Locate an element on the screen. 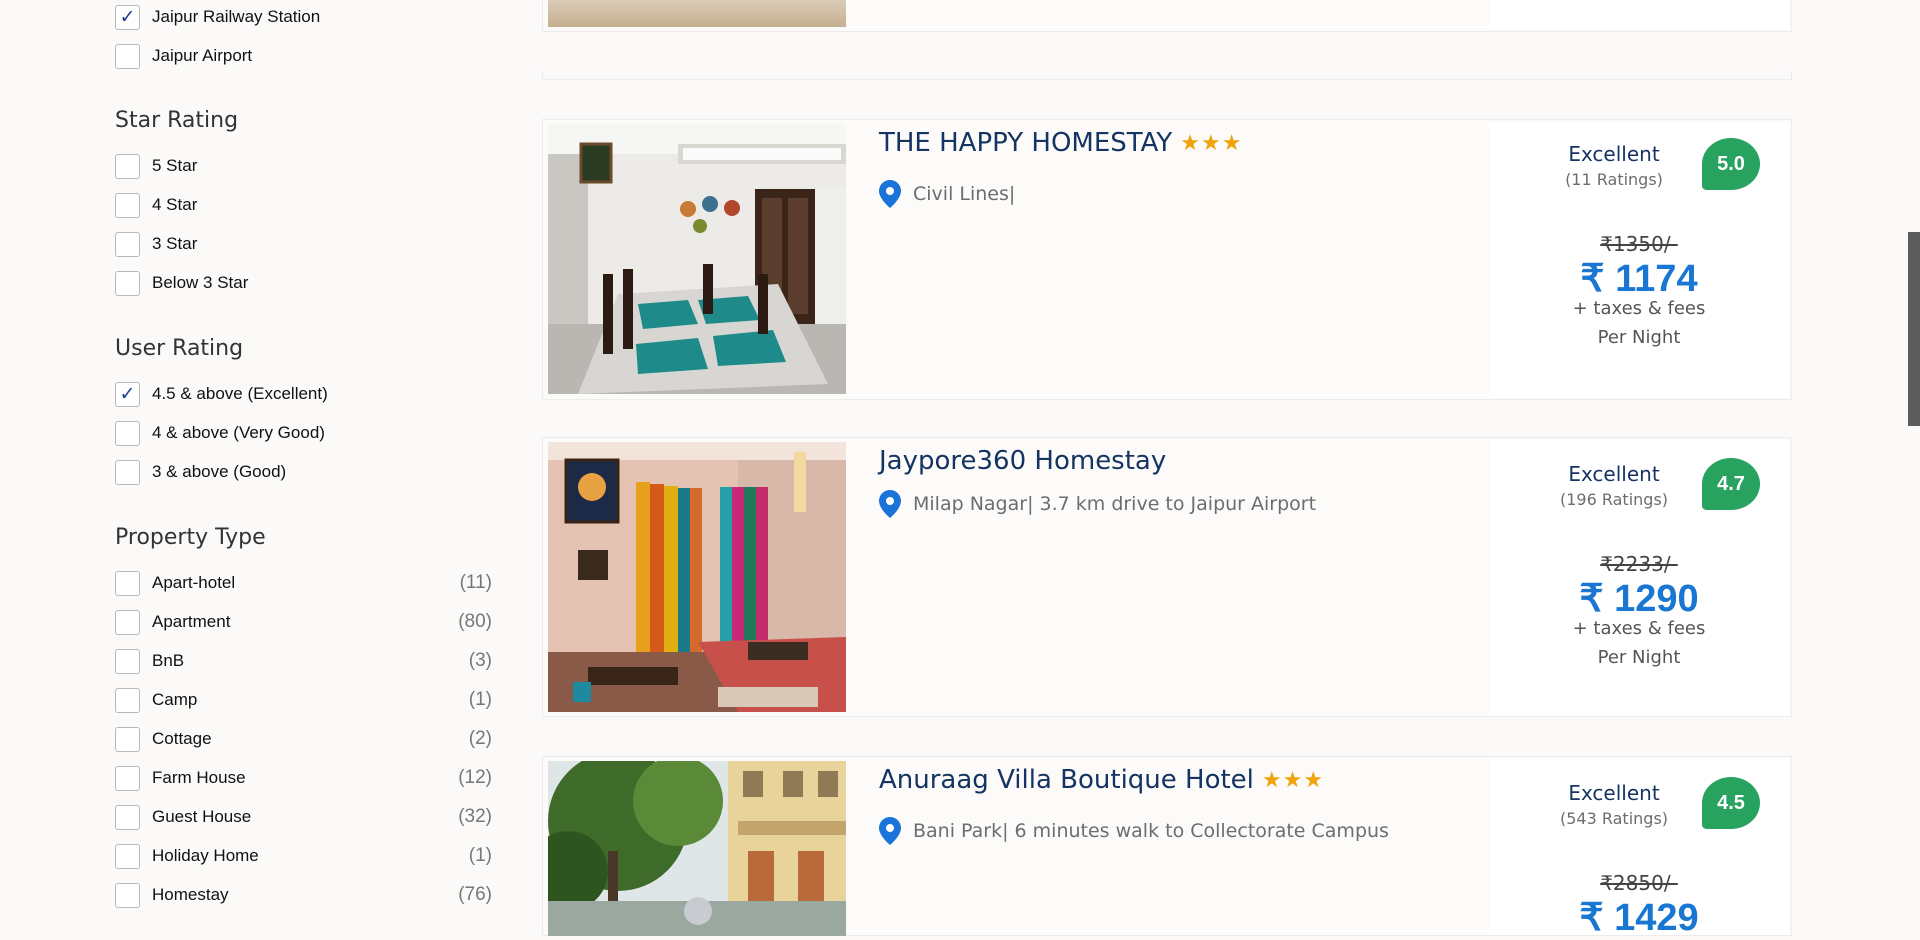 The height and width of the screenshot is (940, 1920). filter-label: Jaipur Railway Station is located at coordinates (236, 16).